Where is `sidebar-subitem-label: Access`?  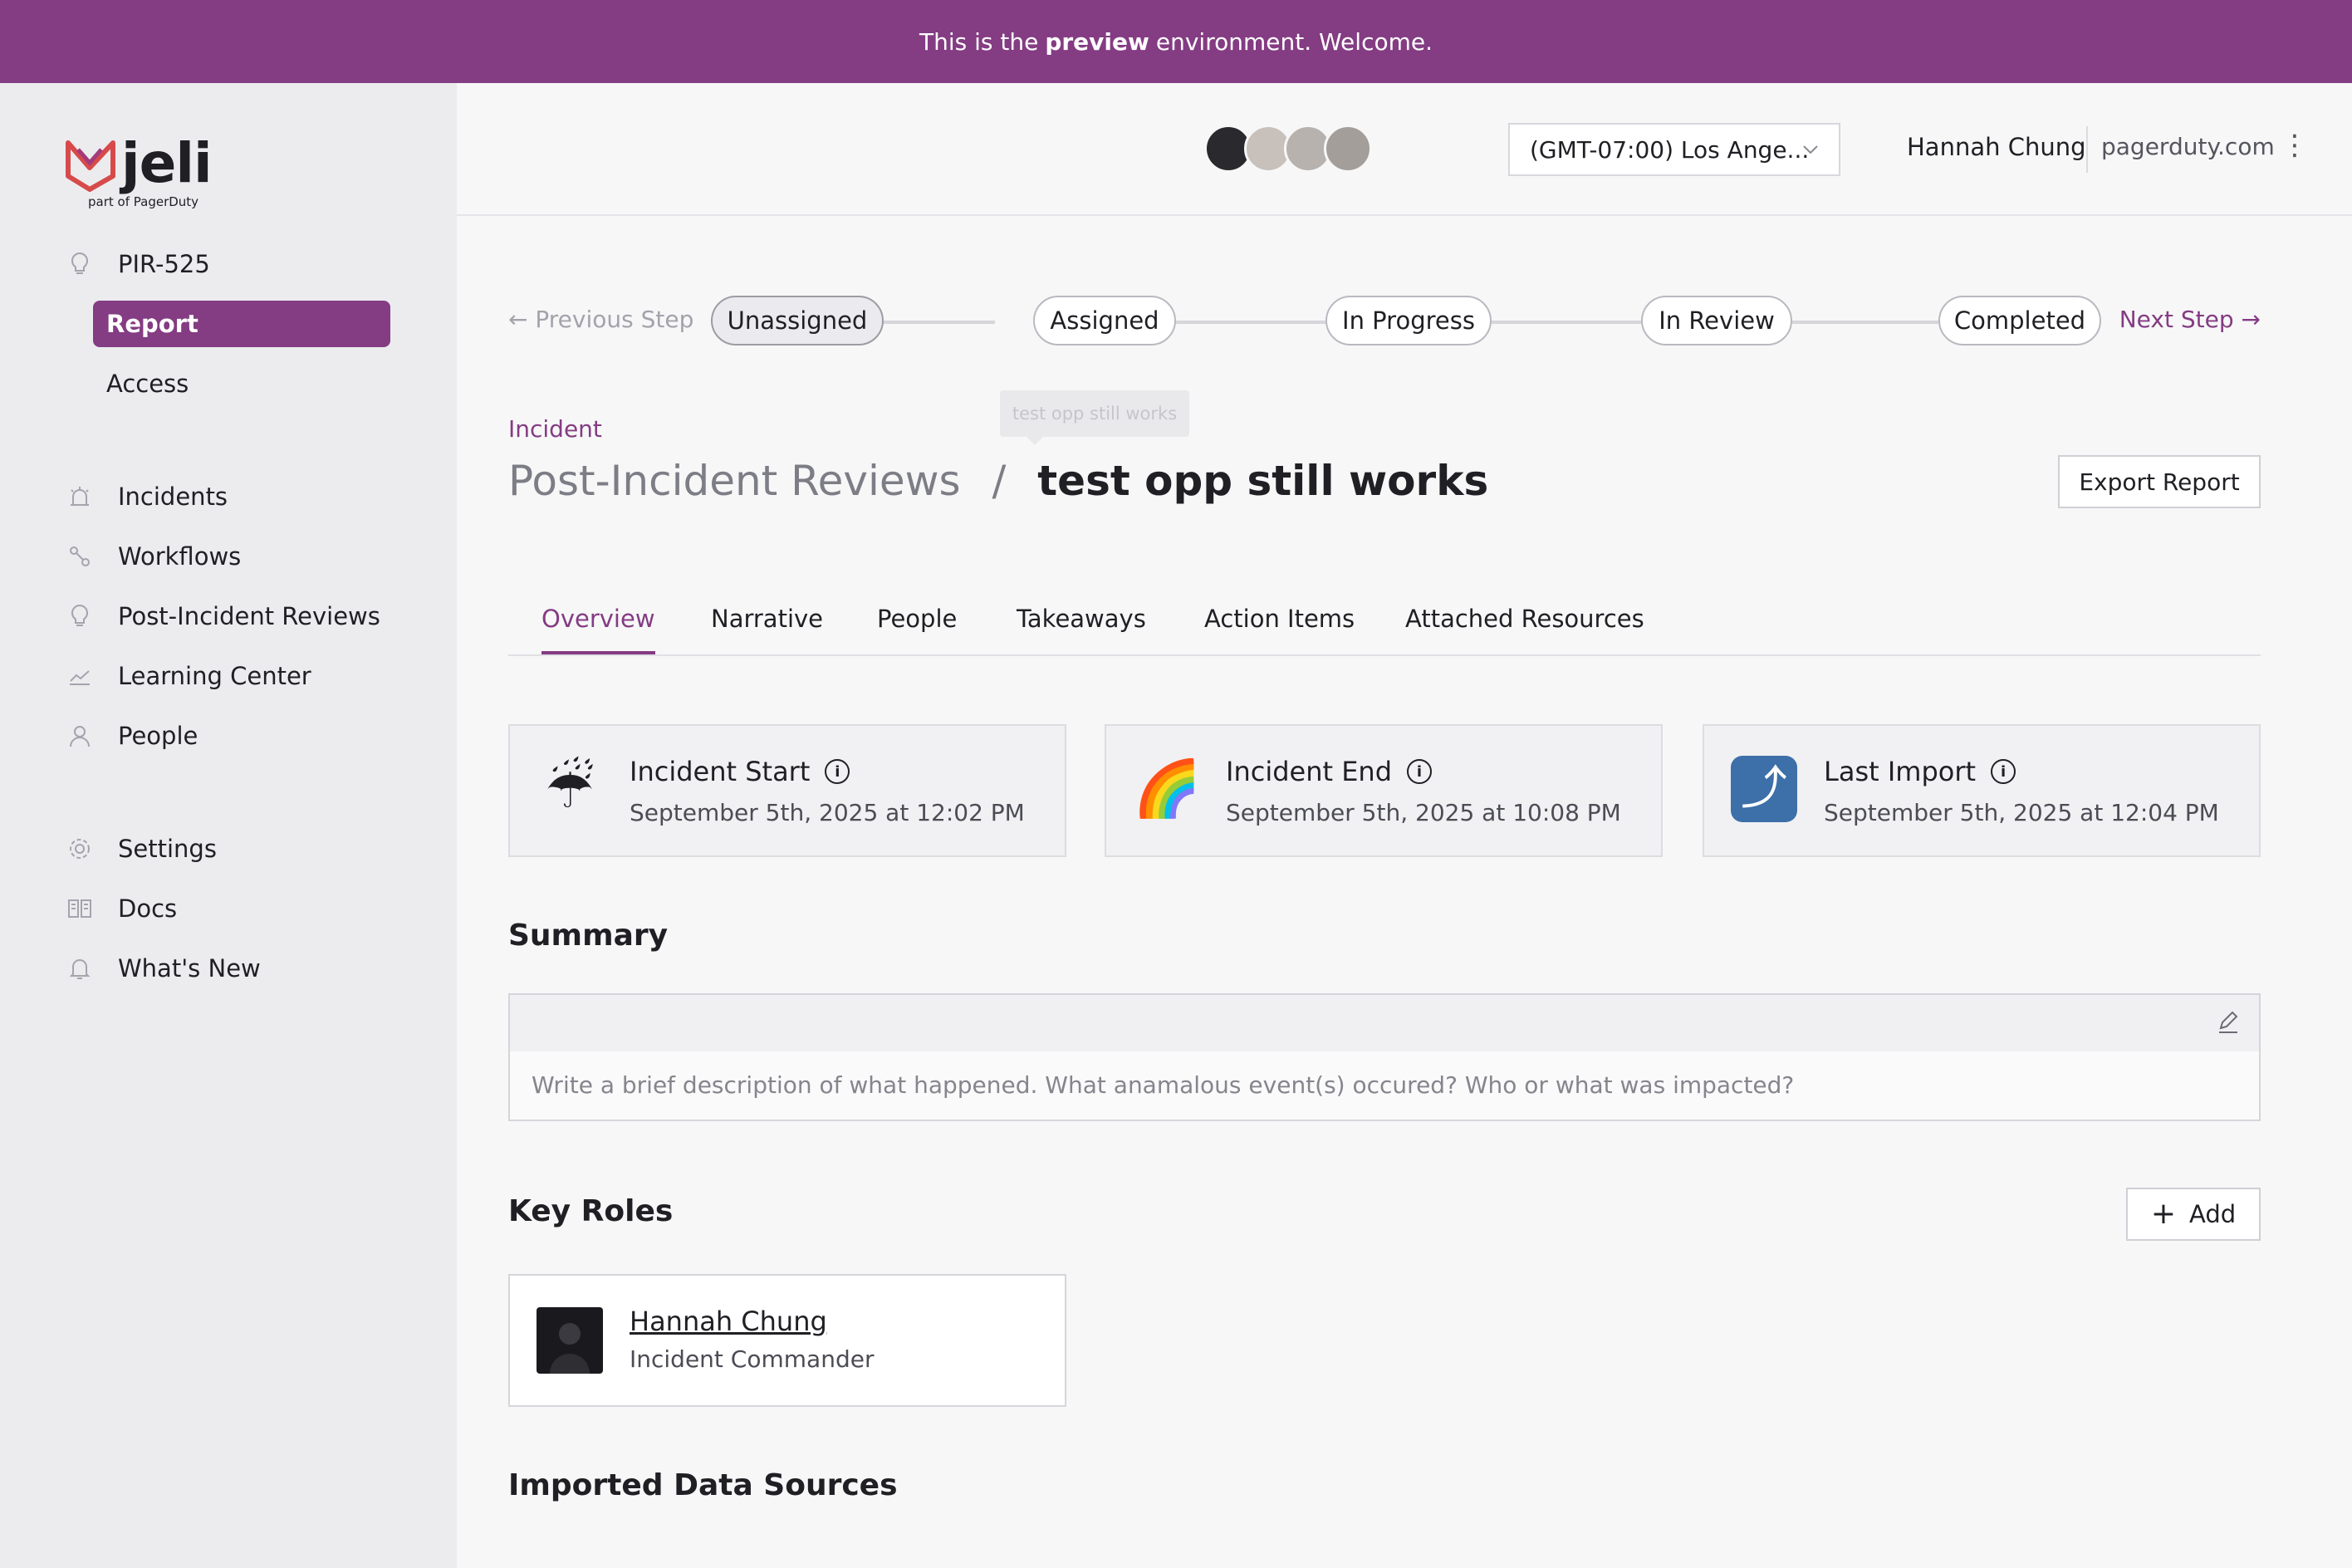 sidebar-subitem-label: Access is located at coordinates (147, 384).